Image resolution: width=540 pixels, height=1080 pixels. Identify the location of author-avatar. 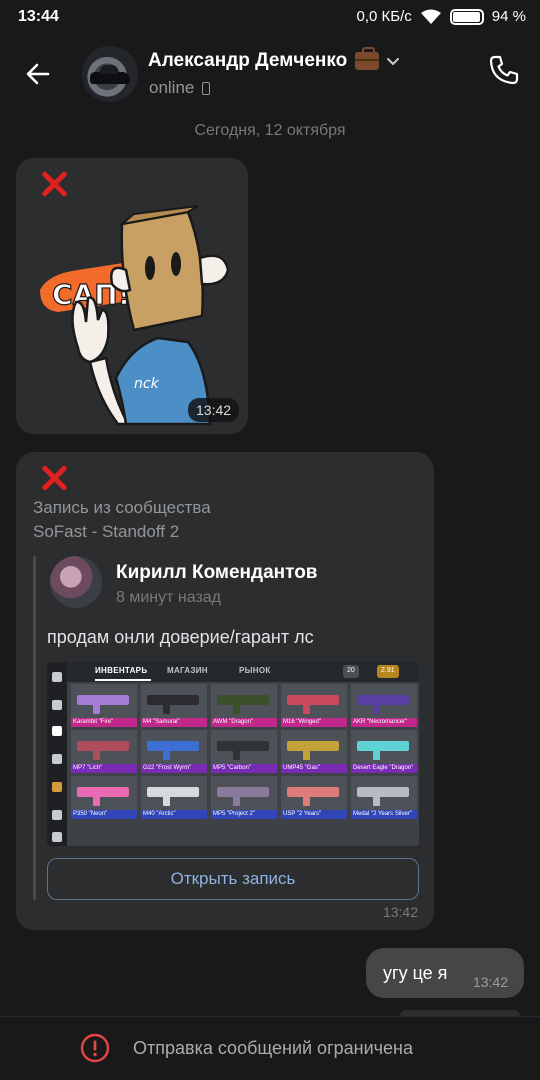
(76, 582).